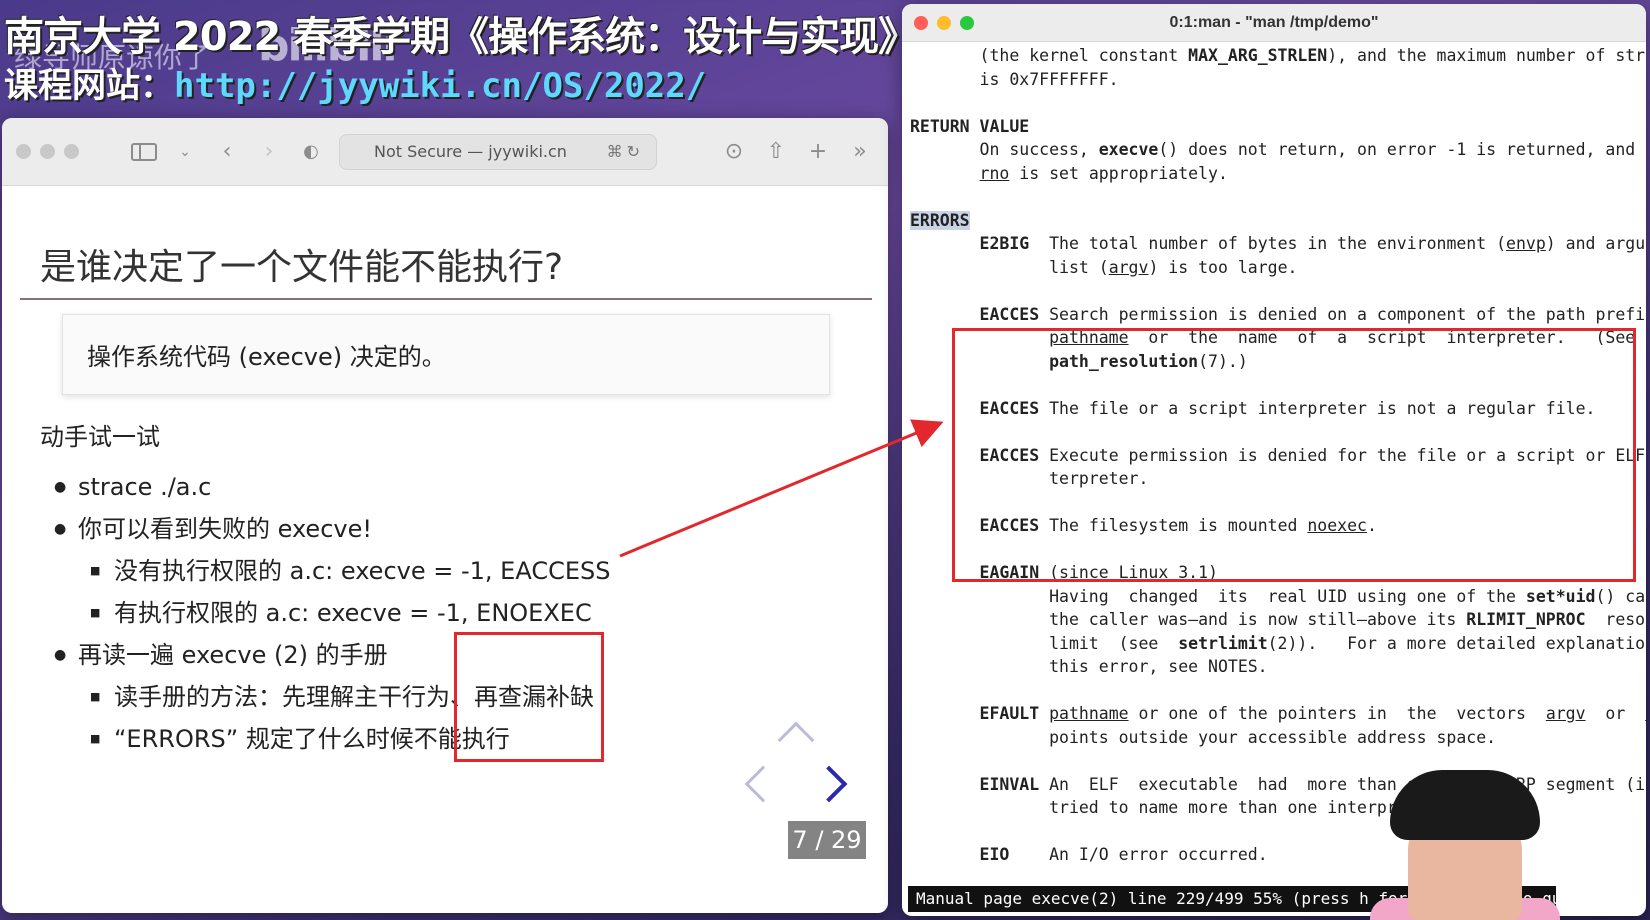 The width and height of the screenshot is (1650, 920). I want to click on slide-subheading: 动手试一试, so click(100, 437).